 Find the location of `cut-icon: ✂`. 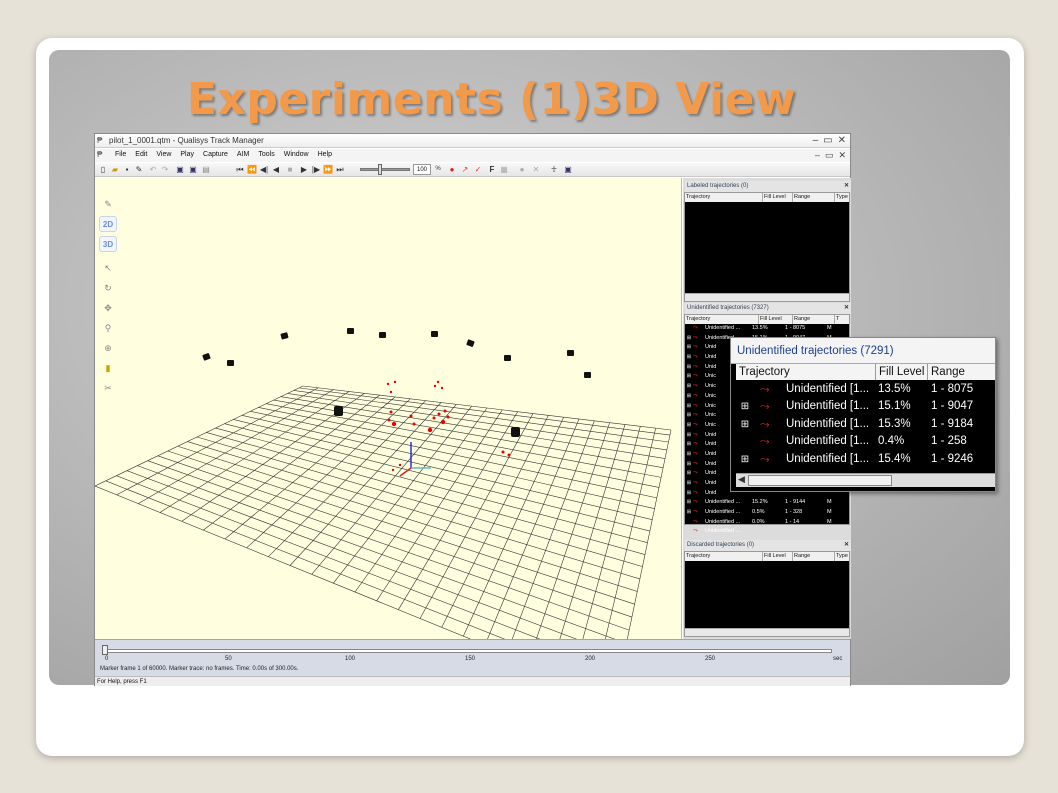

cut-icon: ✂ is located at coordinates (108, 388).